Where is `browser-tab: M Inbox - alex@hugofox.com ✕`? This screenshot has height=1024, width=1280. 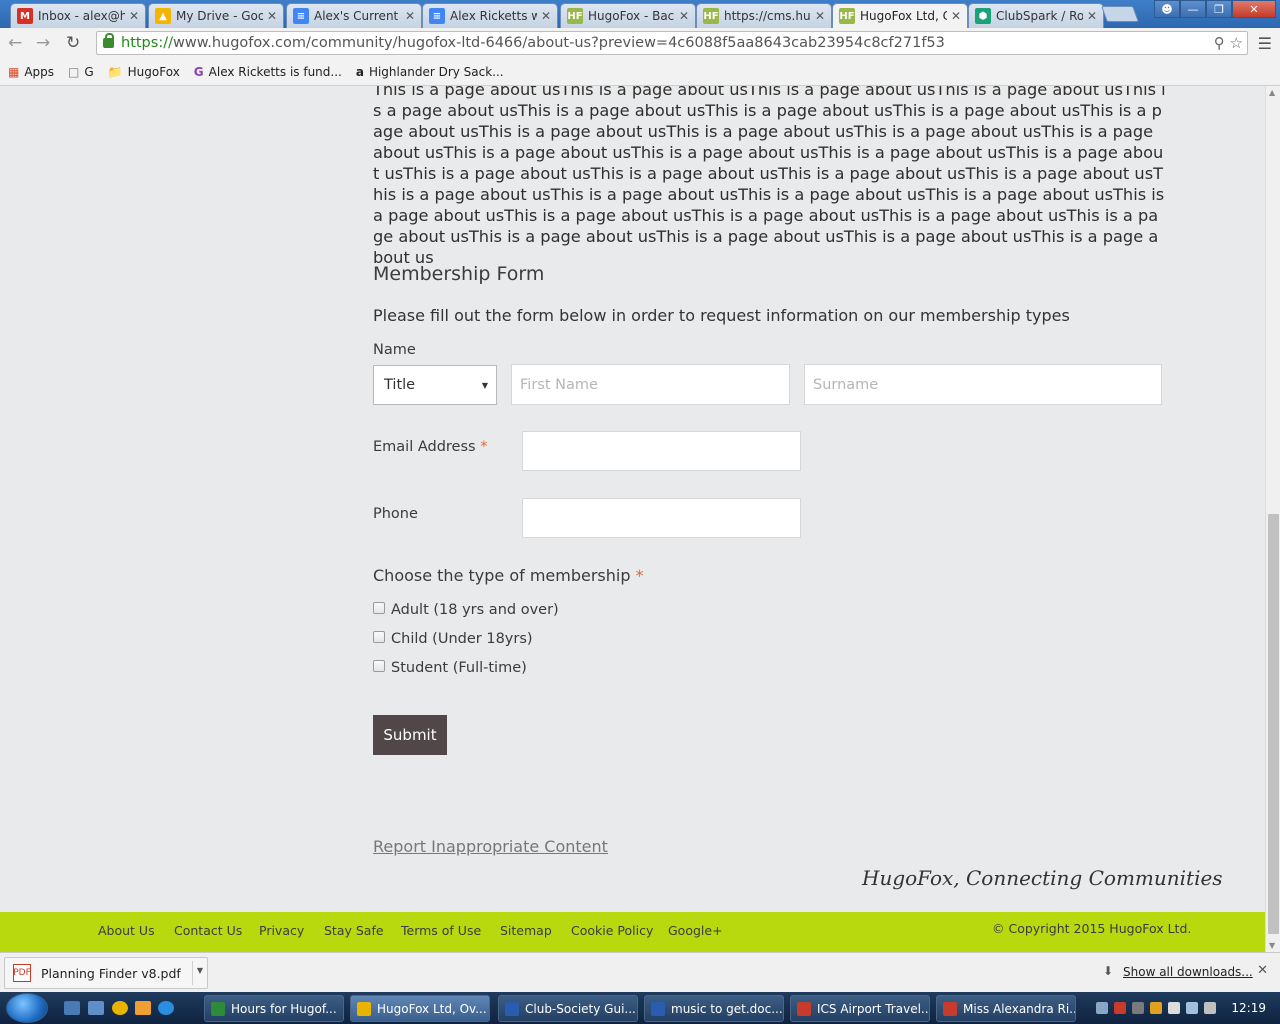
browser-tab: M Inbox - alex@hugofox.com ✕ is located at coordinates (78, 15).